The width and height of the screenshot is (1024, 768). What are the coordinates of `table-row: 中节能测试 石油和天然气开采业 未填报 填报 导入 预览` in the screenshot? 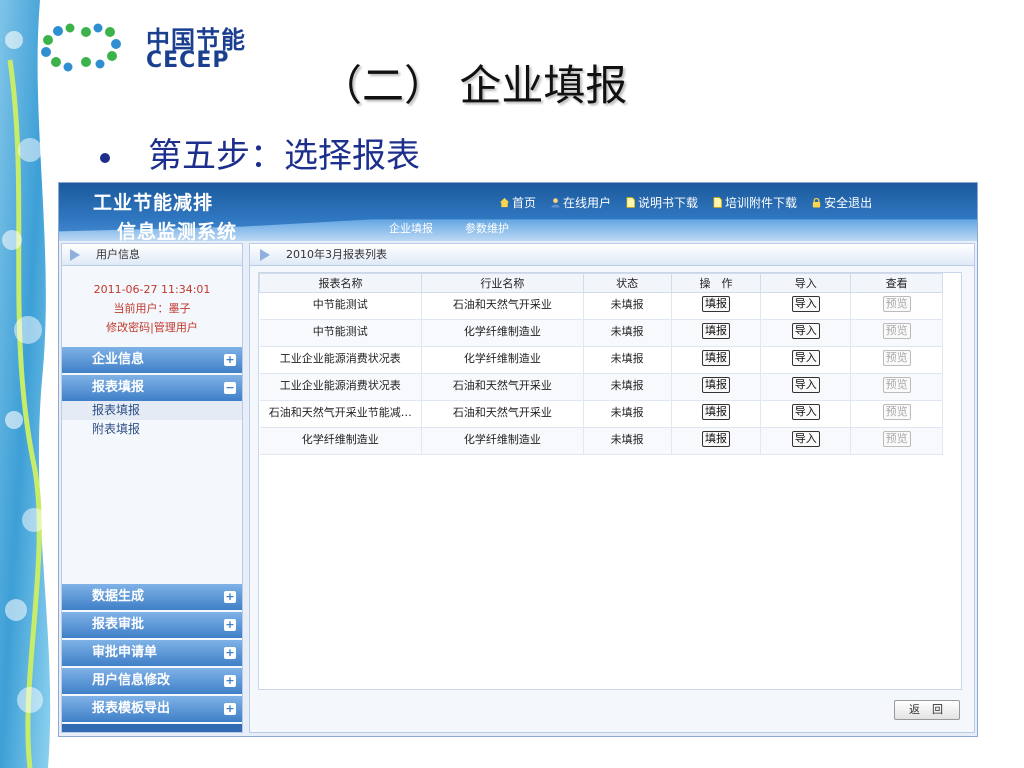 It's located at (601, 306).